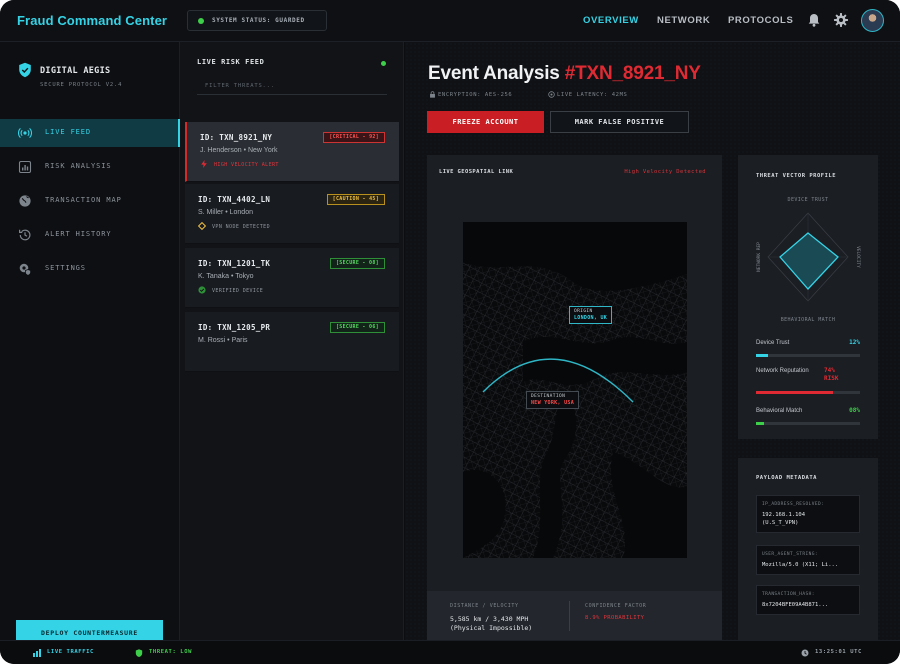 This screenshot has width=900, height=664. I want to click on app-title: Fraud Command Center, so click(92, 20).